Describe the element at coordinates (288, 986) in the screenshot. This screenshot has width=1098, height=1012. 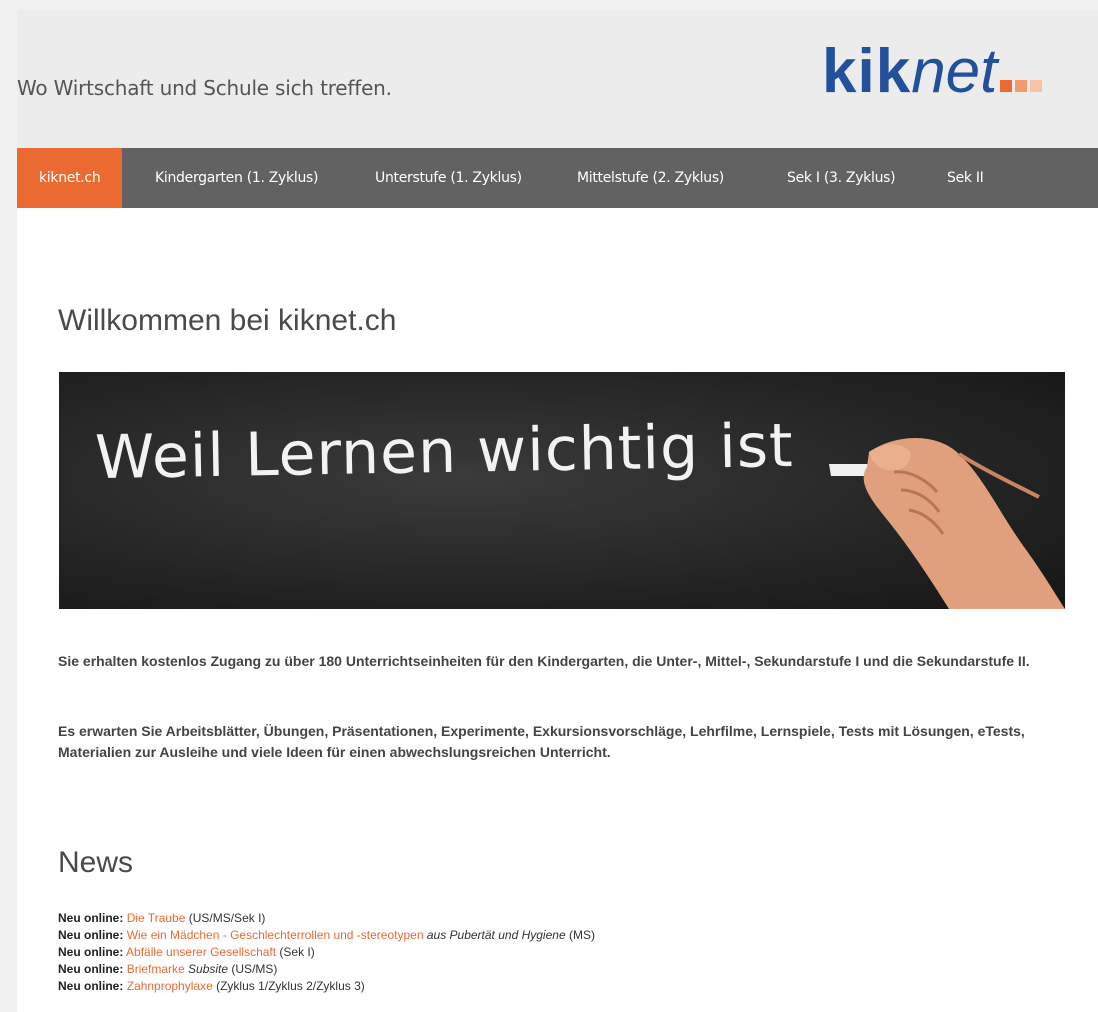
I see `news-item-suffix: (Zyklus 1/Zyklus 2/Zyklus 3)` at that location.